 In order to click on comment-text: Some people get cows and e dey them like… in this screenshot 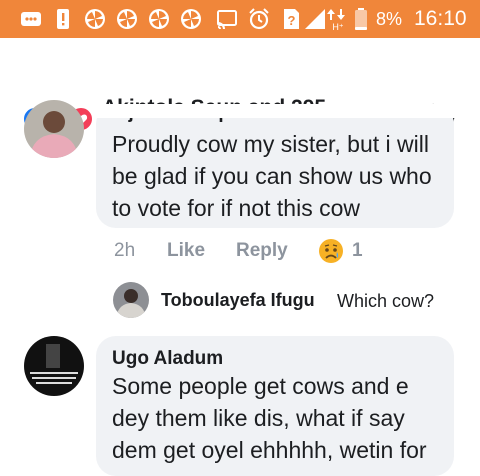, I will do `click(269, 418)`.